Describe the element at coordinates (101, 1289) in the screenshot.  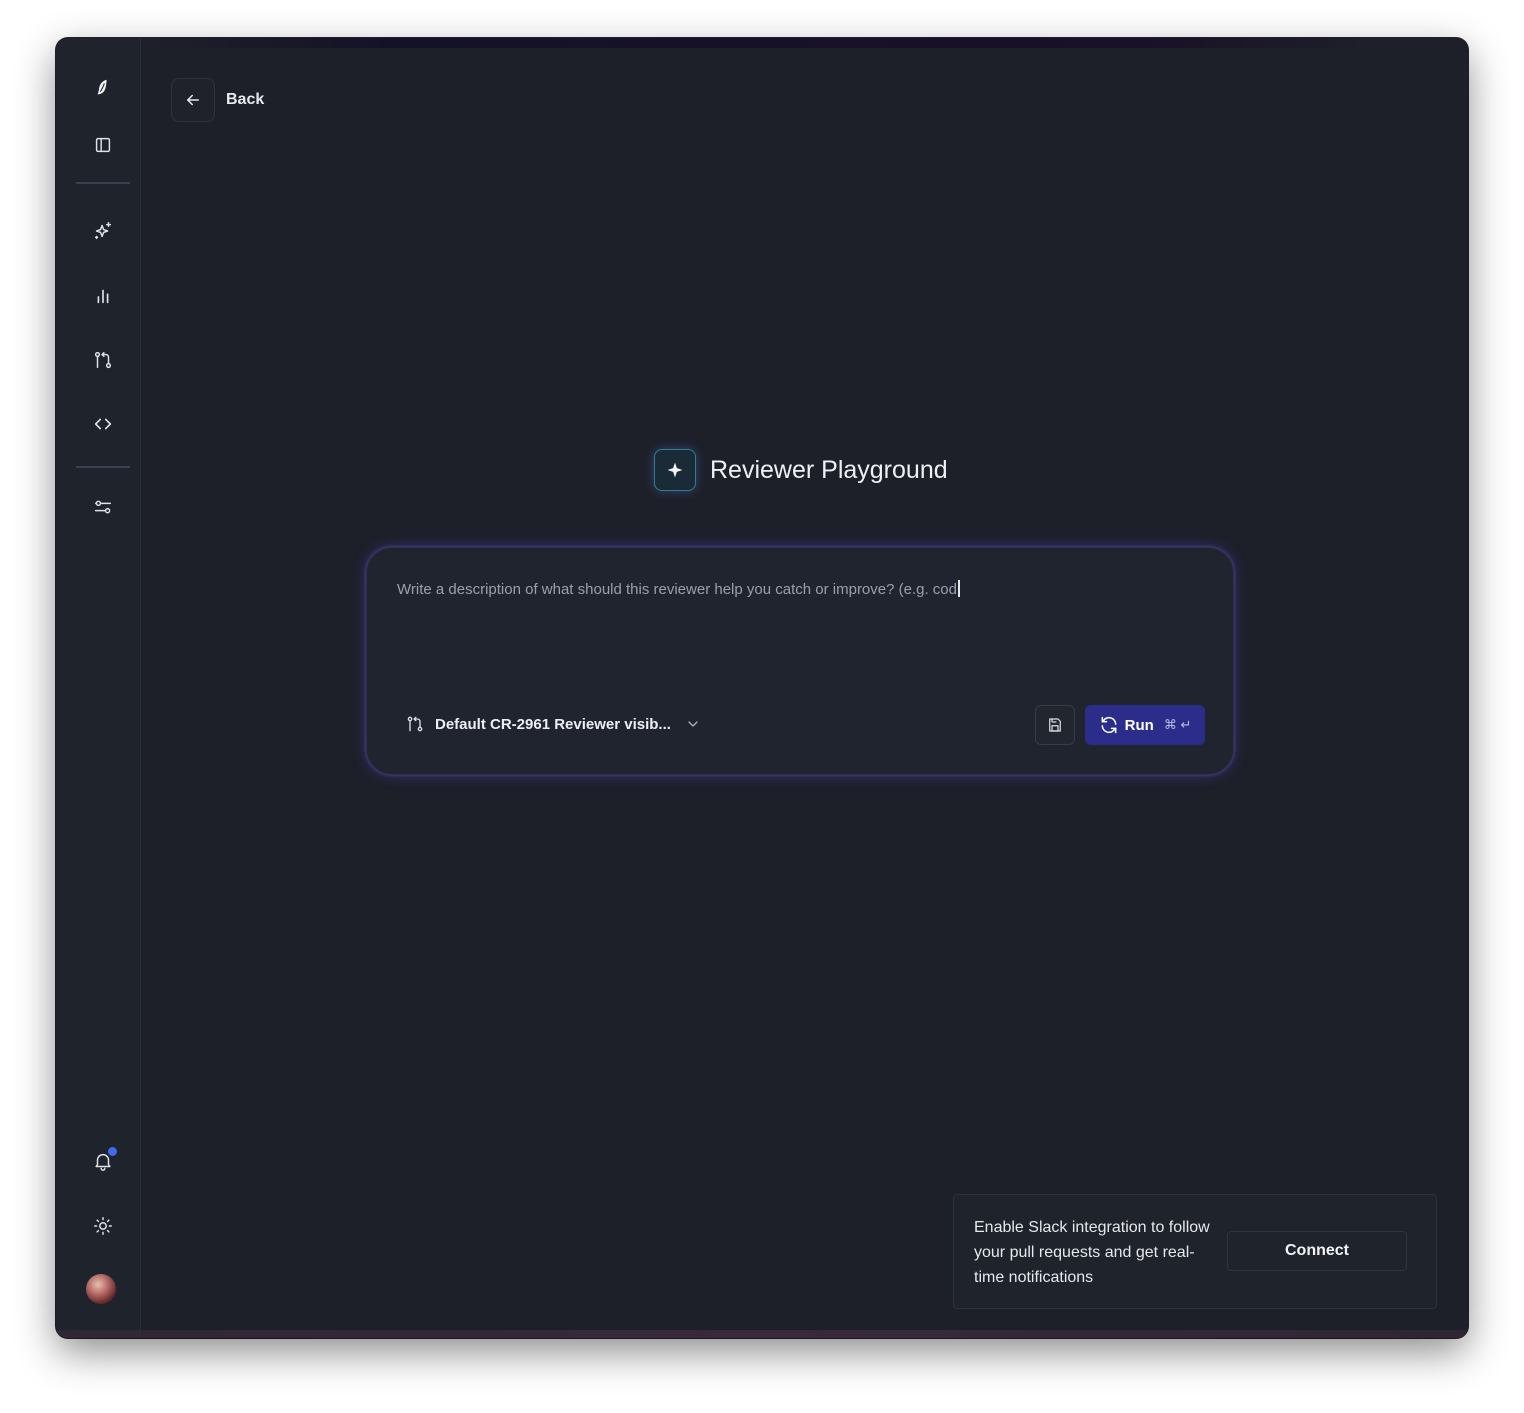
I see `avatar` at that location.